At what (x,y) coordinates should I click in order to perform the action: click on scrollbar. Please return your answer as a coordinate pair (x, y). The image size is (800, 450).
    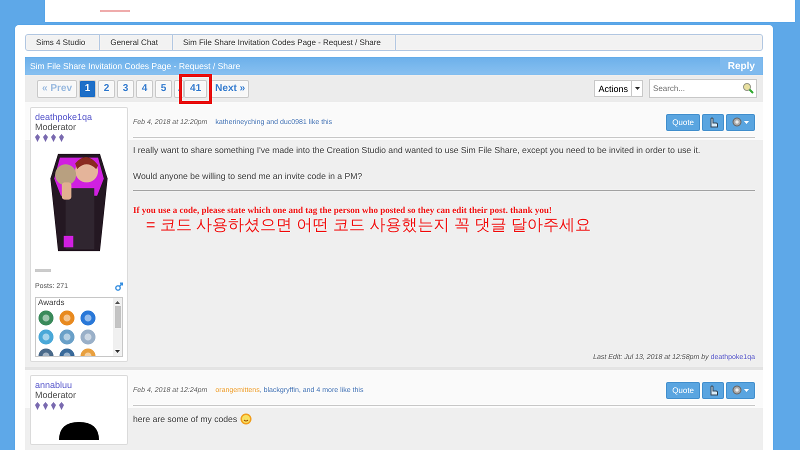
    Looking at the image, I should click on (117, 327).